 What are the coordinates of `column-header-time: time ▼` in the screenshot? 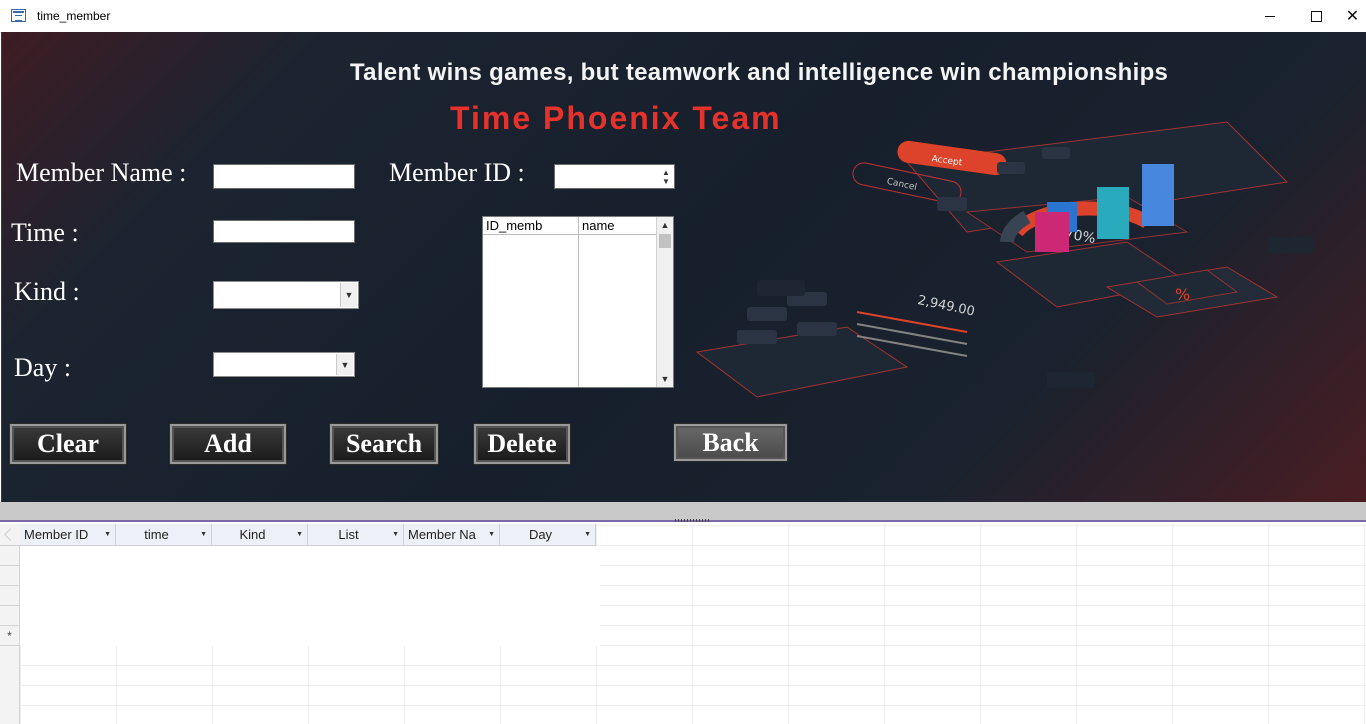 It's located at (164, 535).